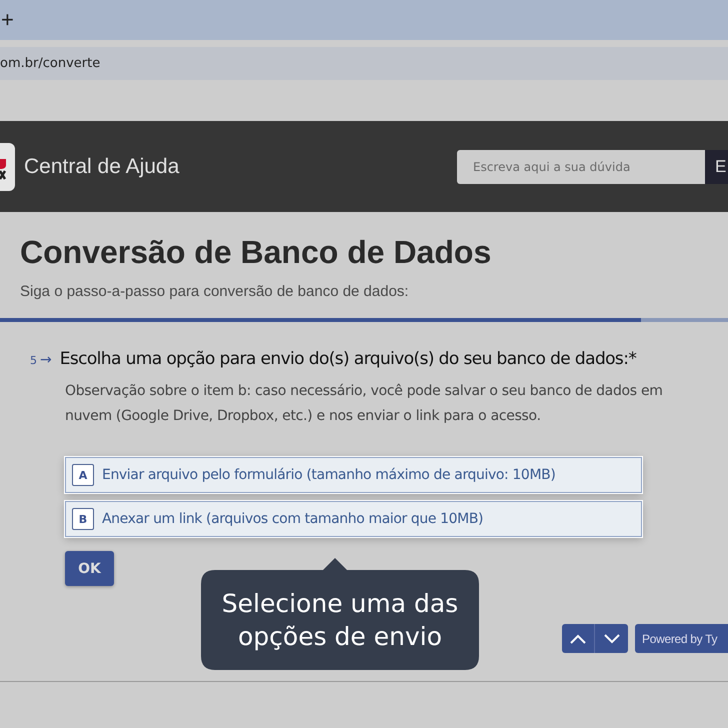  What do you see at coordinates (581, 167) in the screenshot?
I see `search-field: Escreva aqui a sua dúvida` at bounding box center [581, 167].